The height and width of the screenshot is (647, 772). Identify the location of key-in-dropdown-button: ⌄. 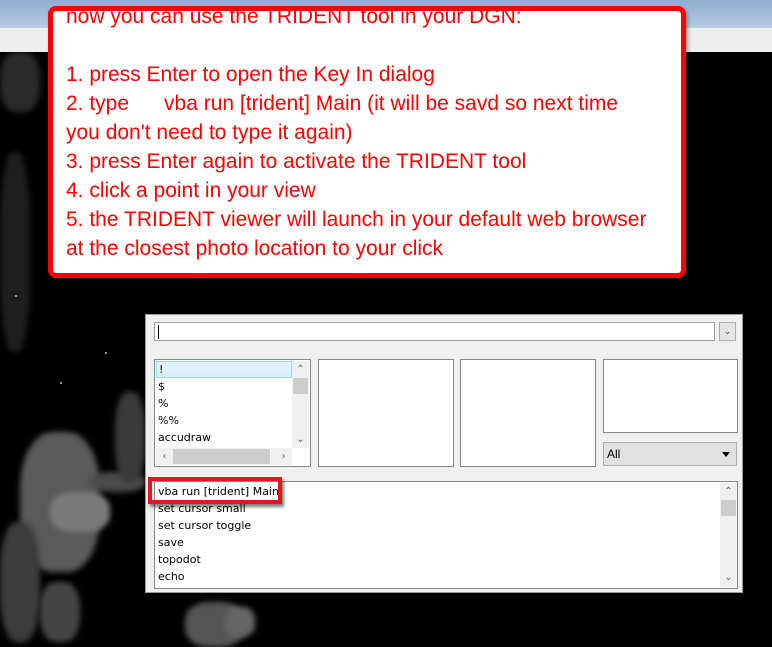
(727, 331).